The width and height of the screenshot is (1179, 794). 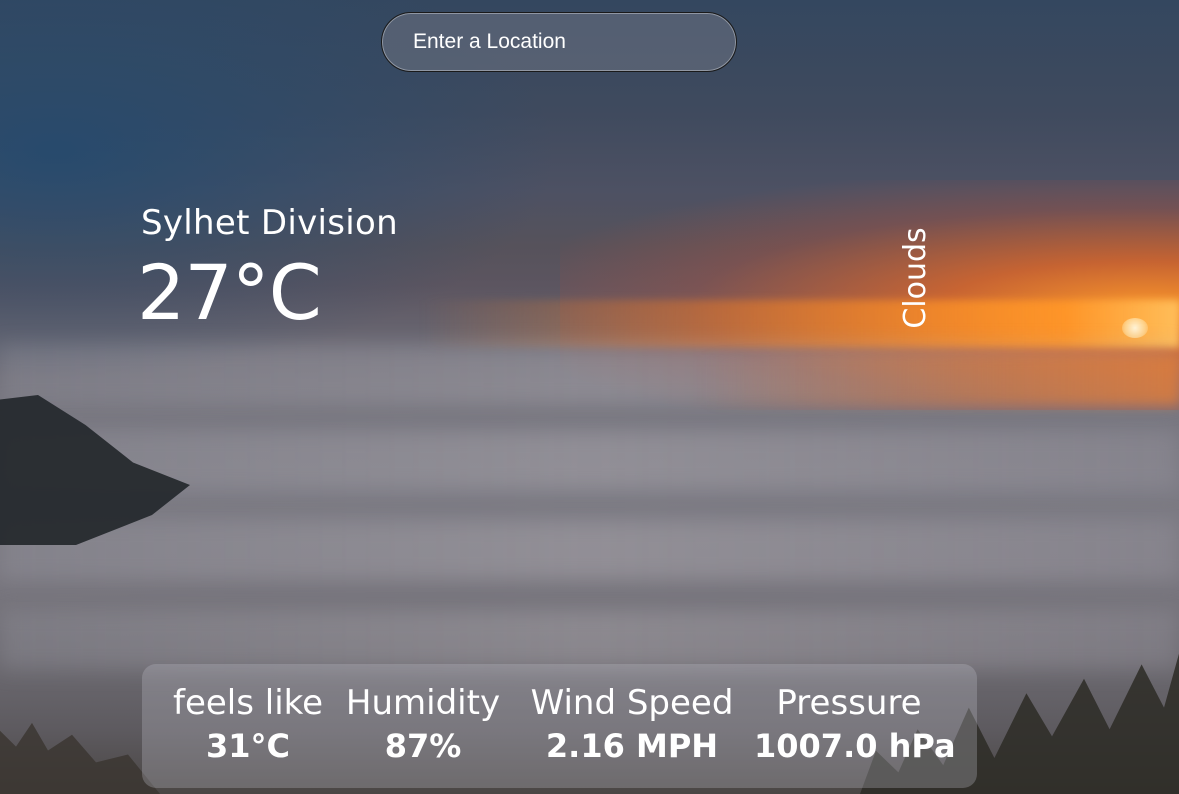 What do you see at coordinates (423, 746) in the screenshot?
I see `stat-value: 87%` at bounding box center [423, 746].